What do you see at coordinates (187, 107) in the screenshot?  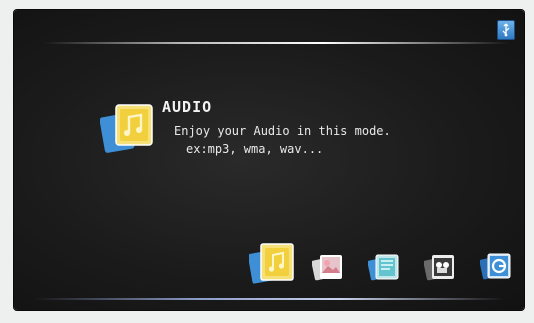 I see `mode-title: AUDIO` at bounding box center [187, 107].